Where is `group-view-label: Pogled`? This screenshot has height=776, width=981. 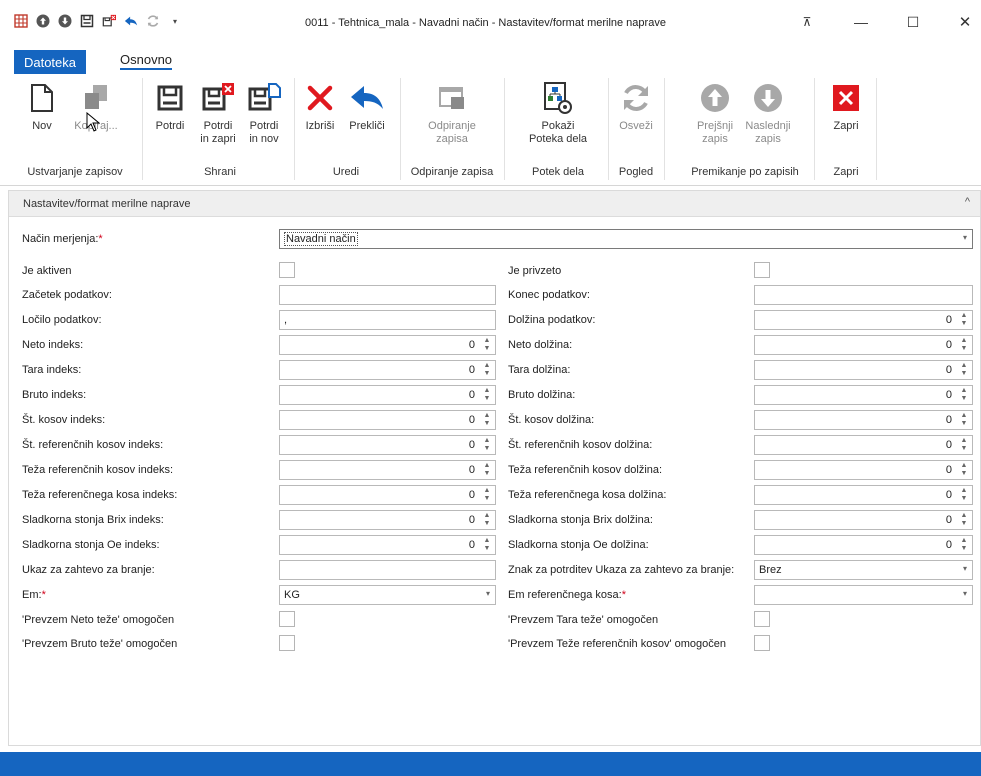
group-view-label: Pogled is located at coordinates (636, 172).